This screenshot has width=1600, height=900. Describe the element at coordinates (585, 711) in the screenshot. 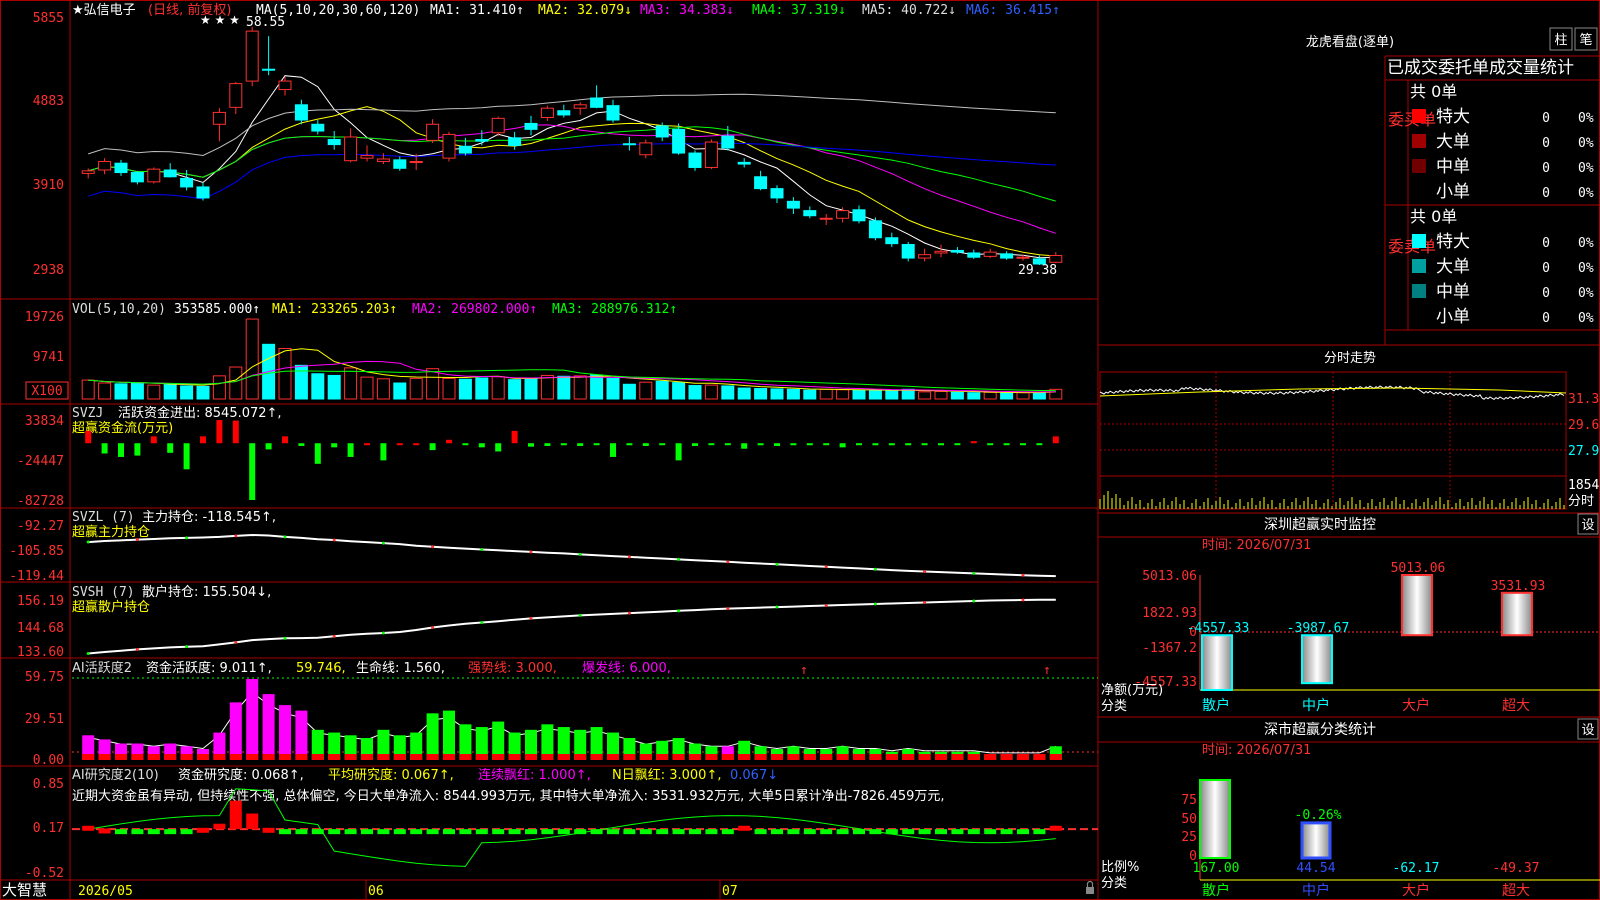

I see `ai-activity-plot: ↑ ↑` at that location.